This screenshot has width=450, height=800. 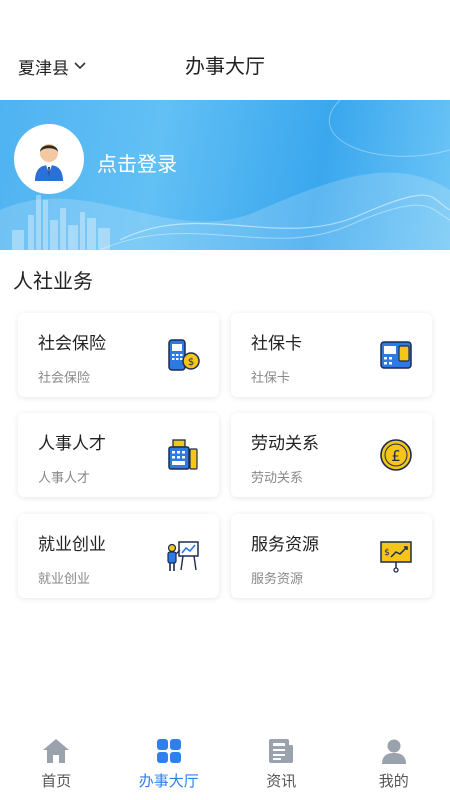 I want to click on service-card-labor-relations: 劳动关系 劳动关系 £, so click(x=331, y=455).